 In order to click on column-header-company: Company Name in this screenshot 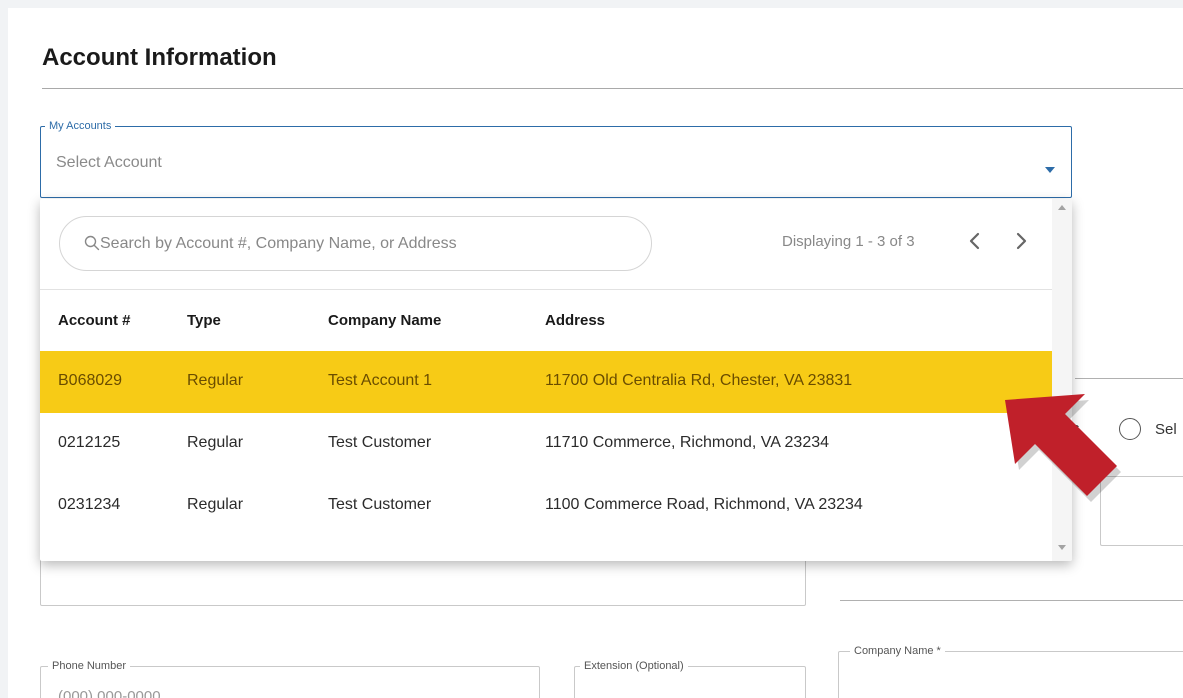, I will do `click(385, 320)`.